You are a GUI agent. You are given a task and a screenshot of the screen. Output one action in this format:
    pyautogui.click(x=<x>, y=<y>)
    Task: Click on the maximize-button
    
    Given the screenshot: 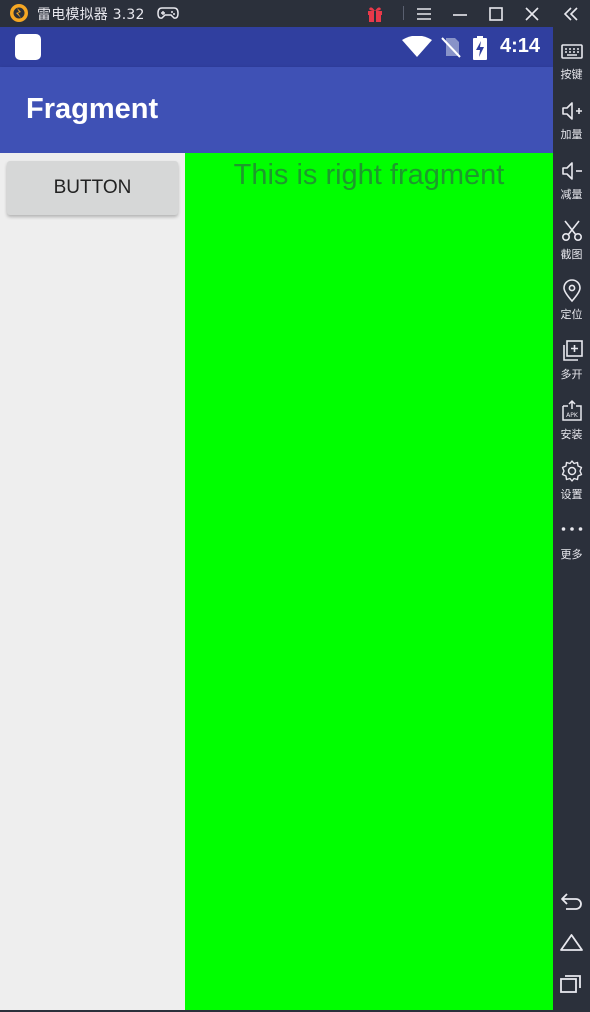 What is the action you would take?
    pyautogui.click(x=496, y=13)
    